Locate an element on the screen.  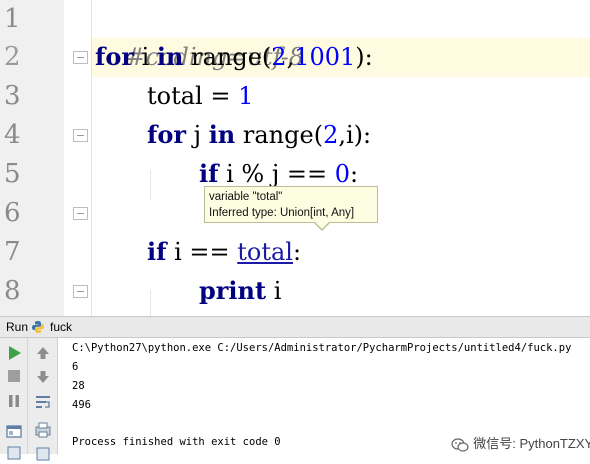
console-output-line: 6 is located at coordinates (75, 367).